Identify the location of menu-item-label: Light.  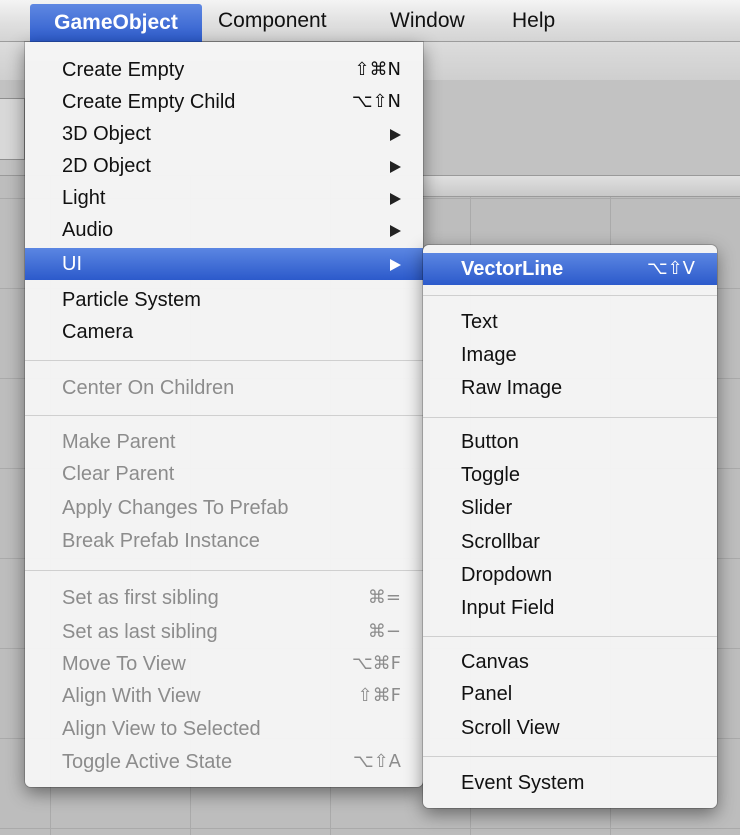
(84, 198).